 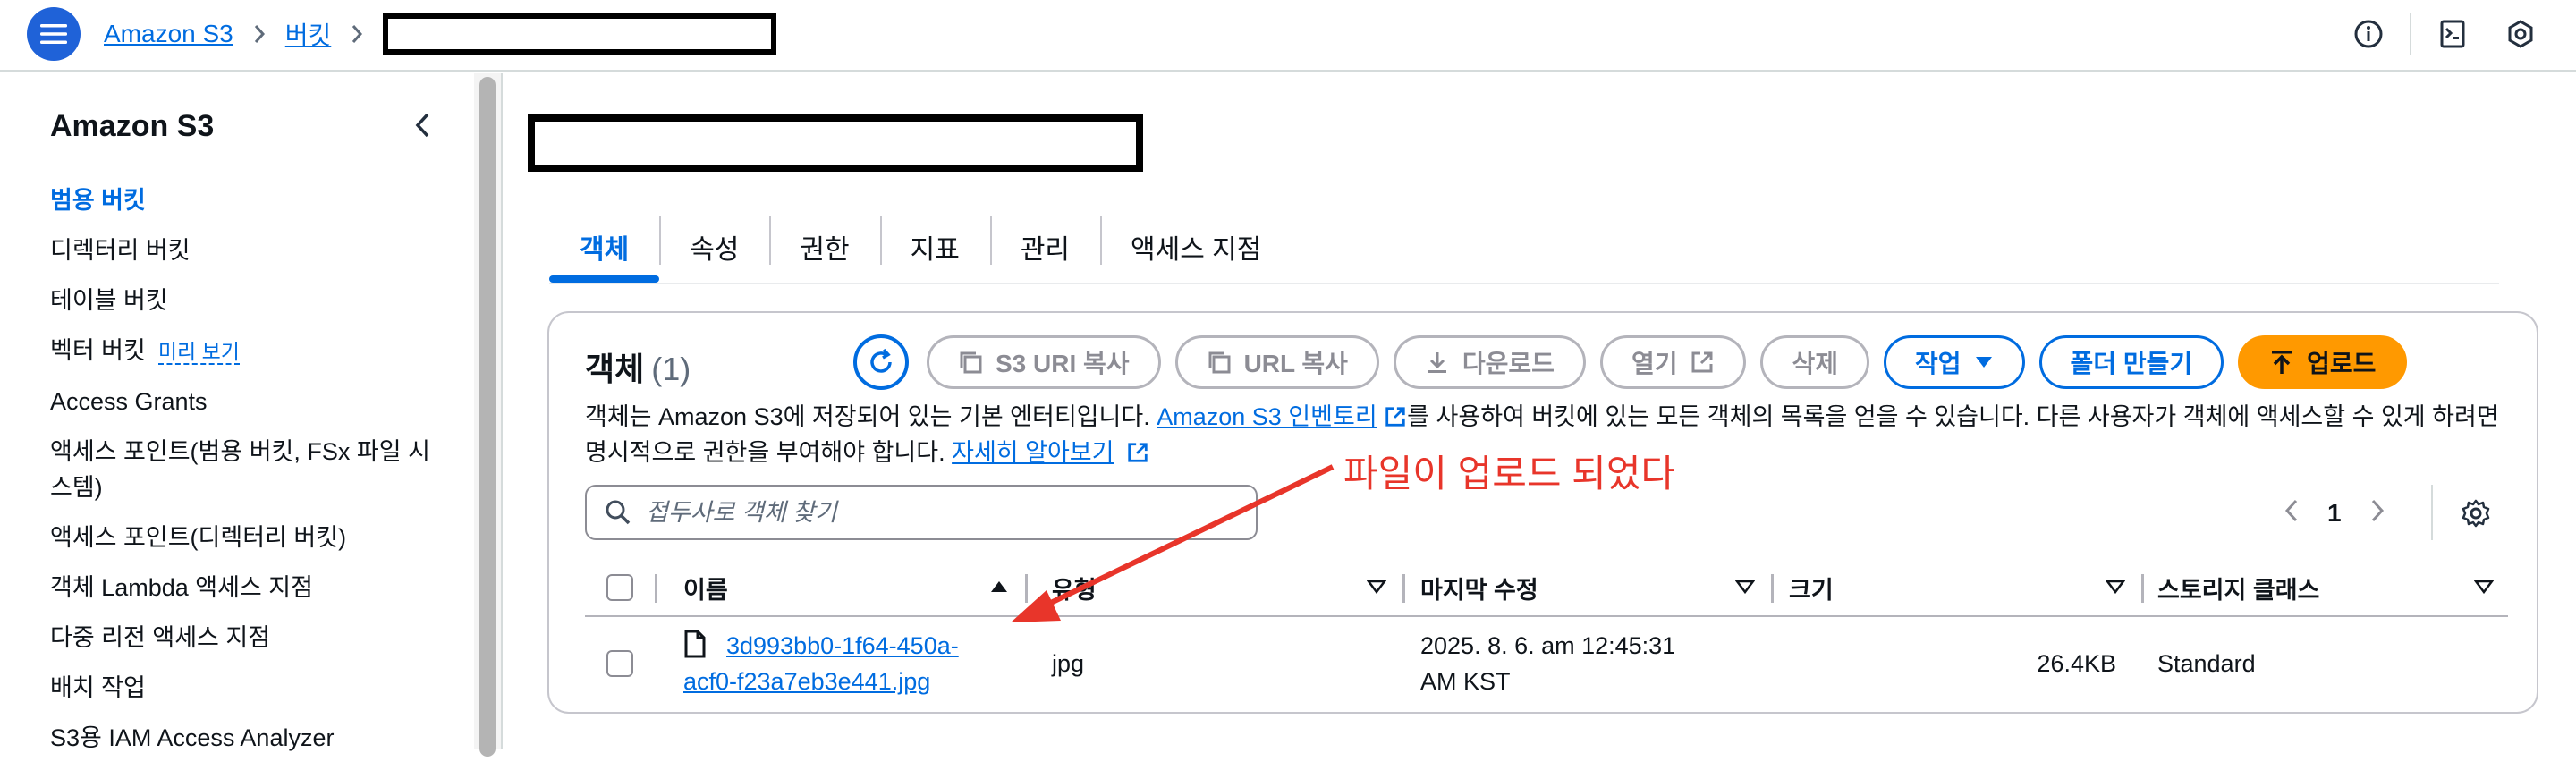 What do you see at coordinates (1044, 247) in the screenshot?
I see `tab-management: 관리` at bounding box center [1044, 247].